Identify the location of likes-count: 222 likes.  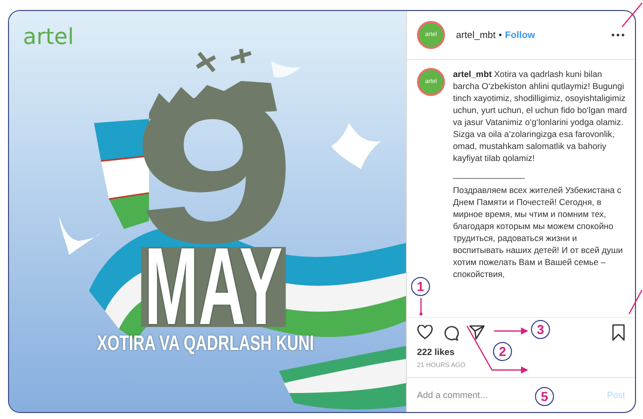
(436, 352).